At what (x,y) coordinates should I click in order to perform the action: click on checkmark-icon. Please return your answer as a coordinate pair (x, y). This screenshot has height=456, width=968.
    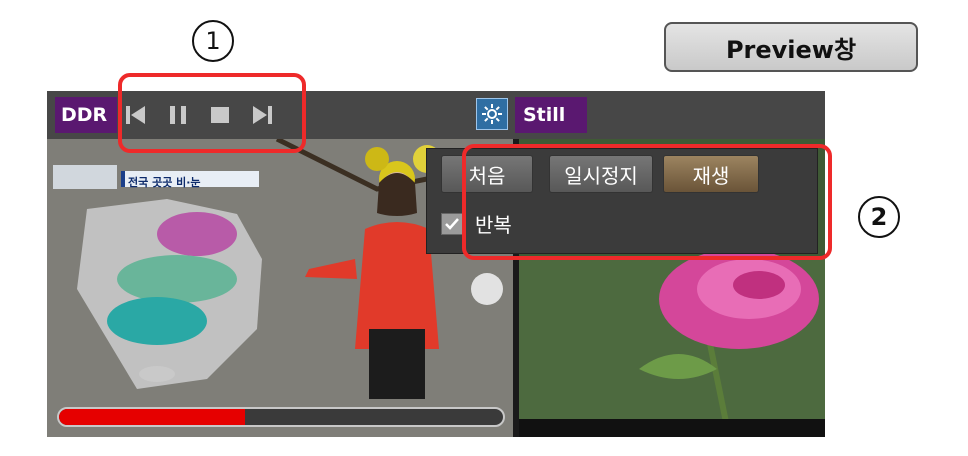
    Looking at the image, I should click on (452, 223).